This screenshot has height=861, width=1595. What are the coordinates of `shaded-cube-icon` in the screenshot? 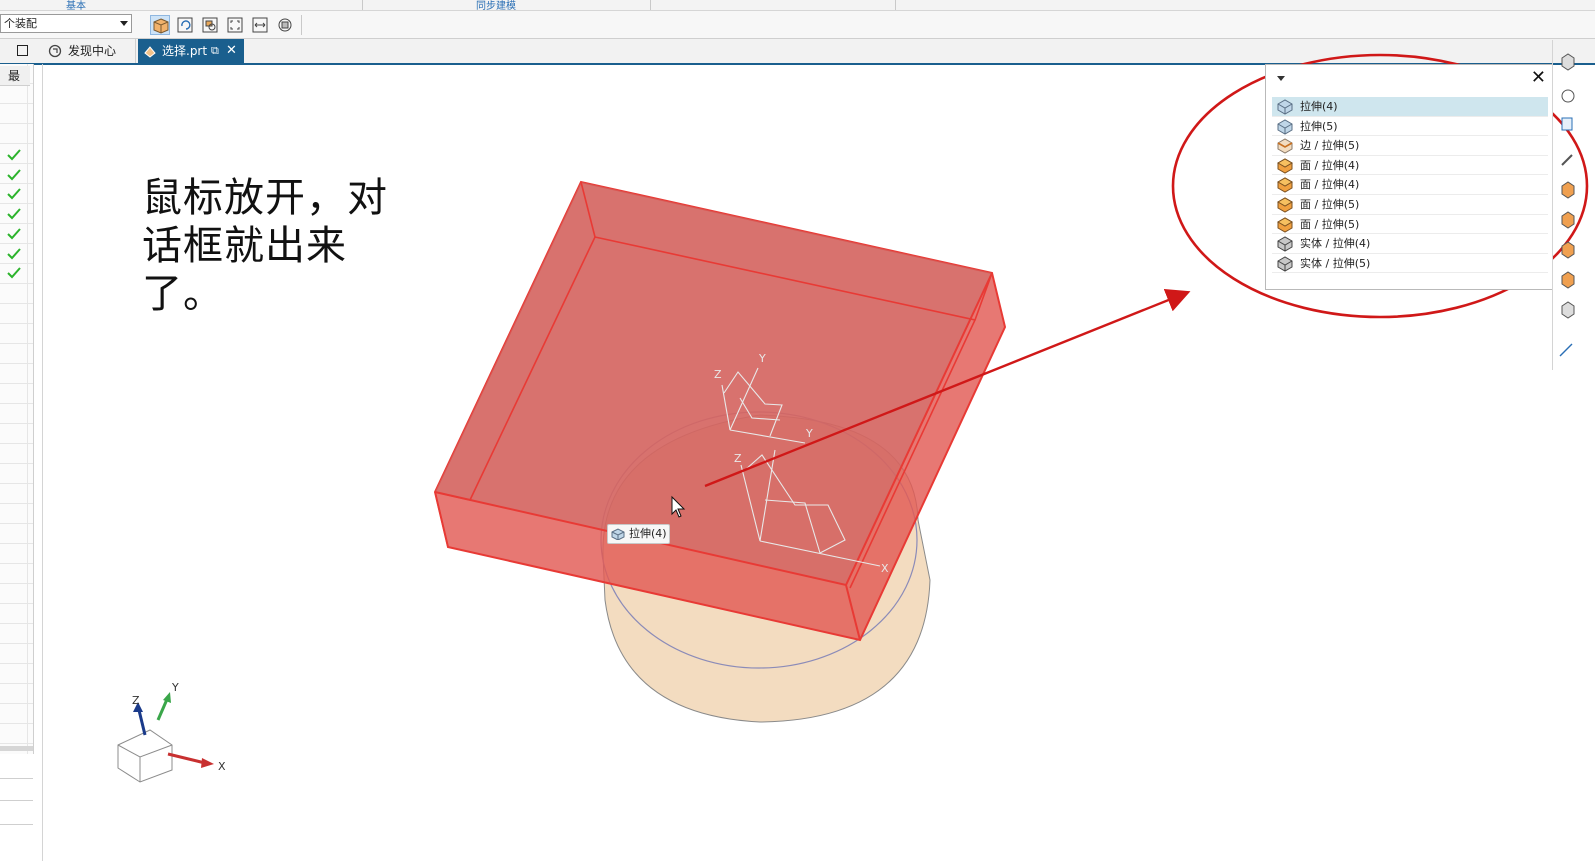 It's located at (161, 26).